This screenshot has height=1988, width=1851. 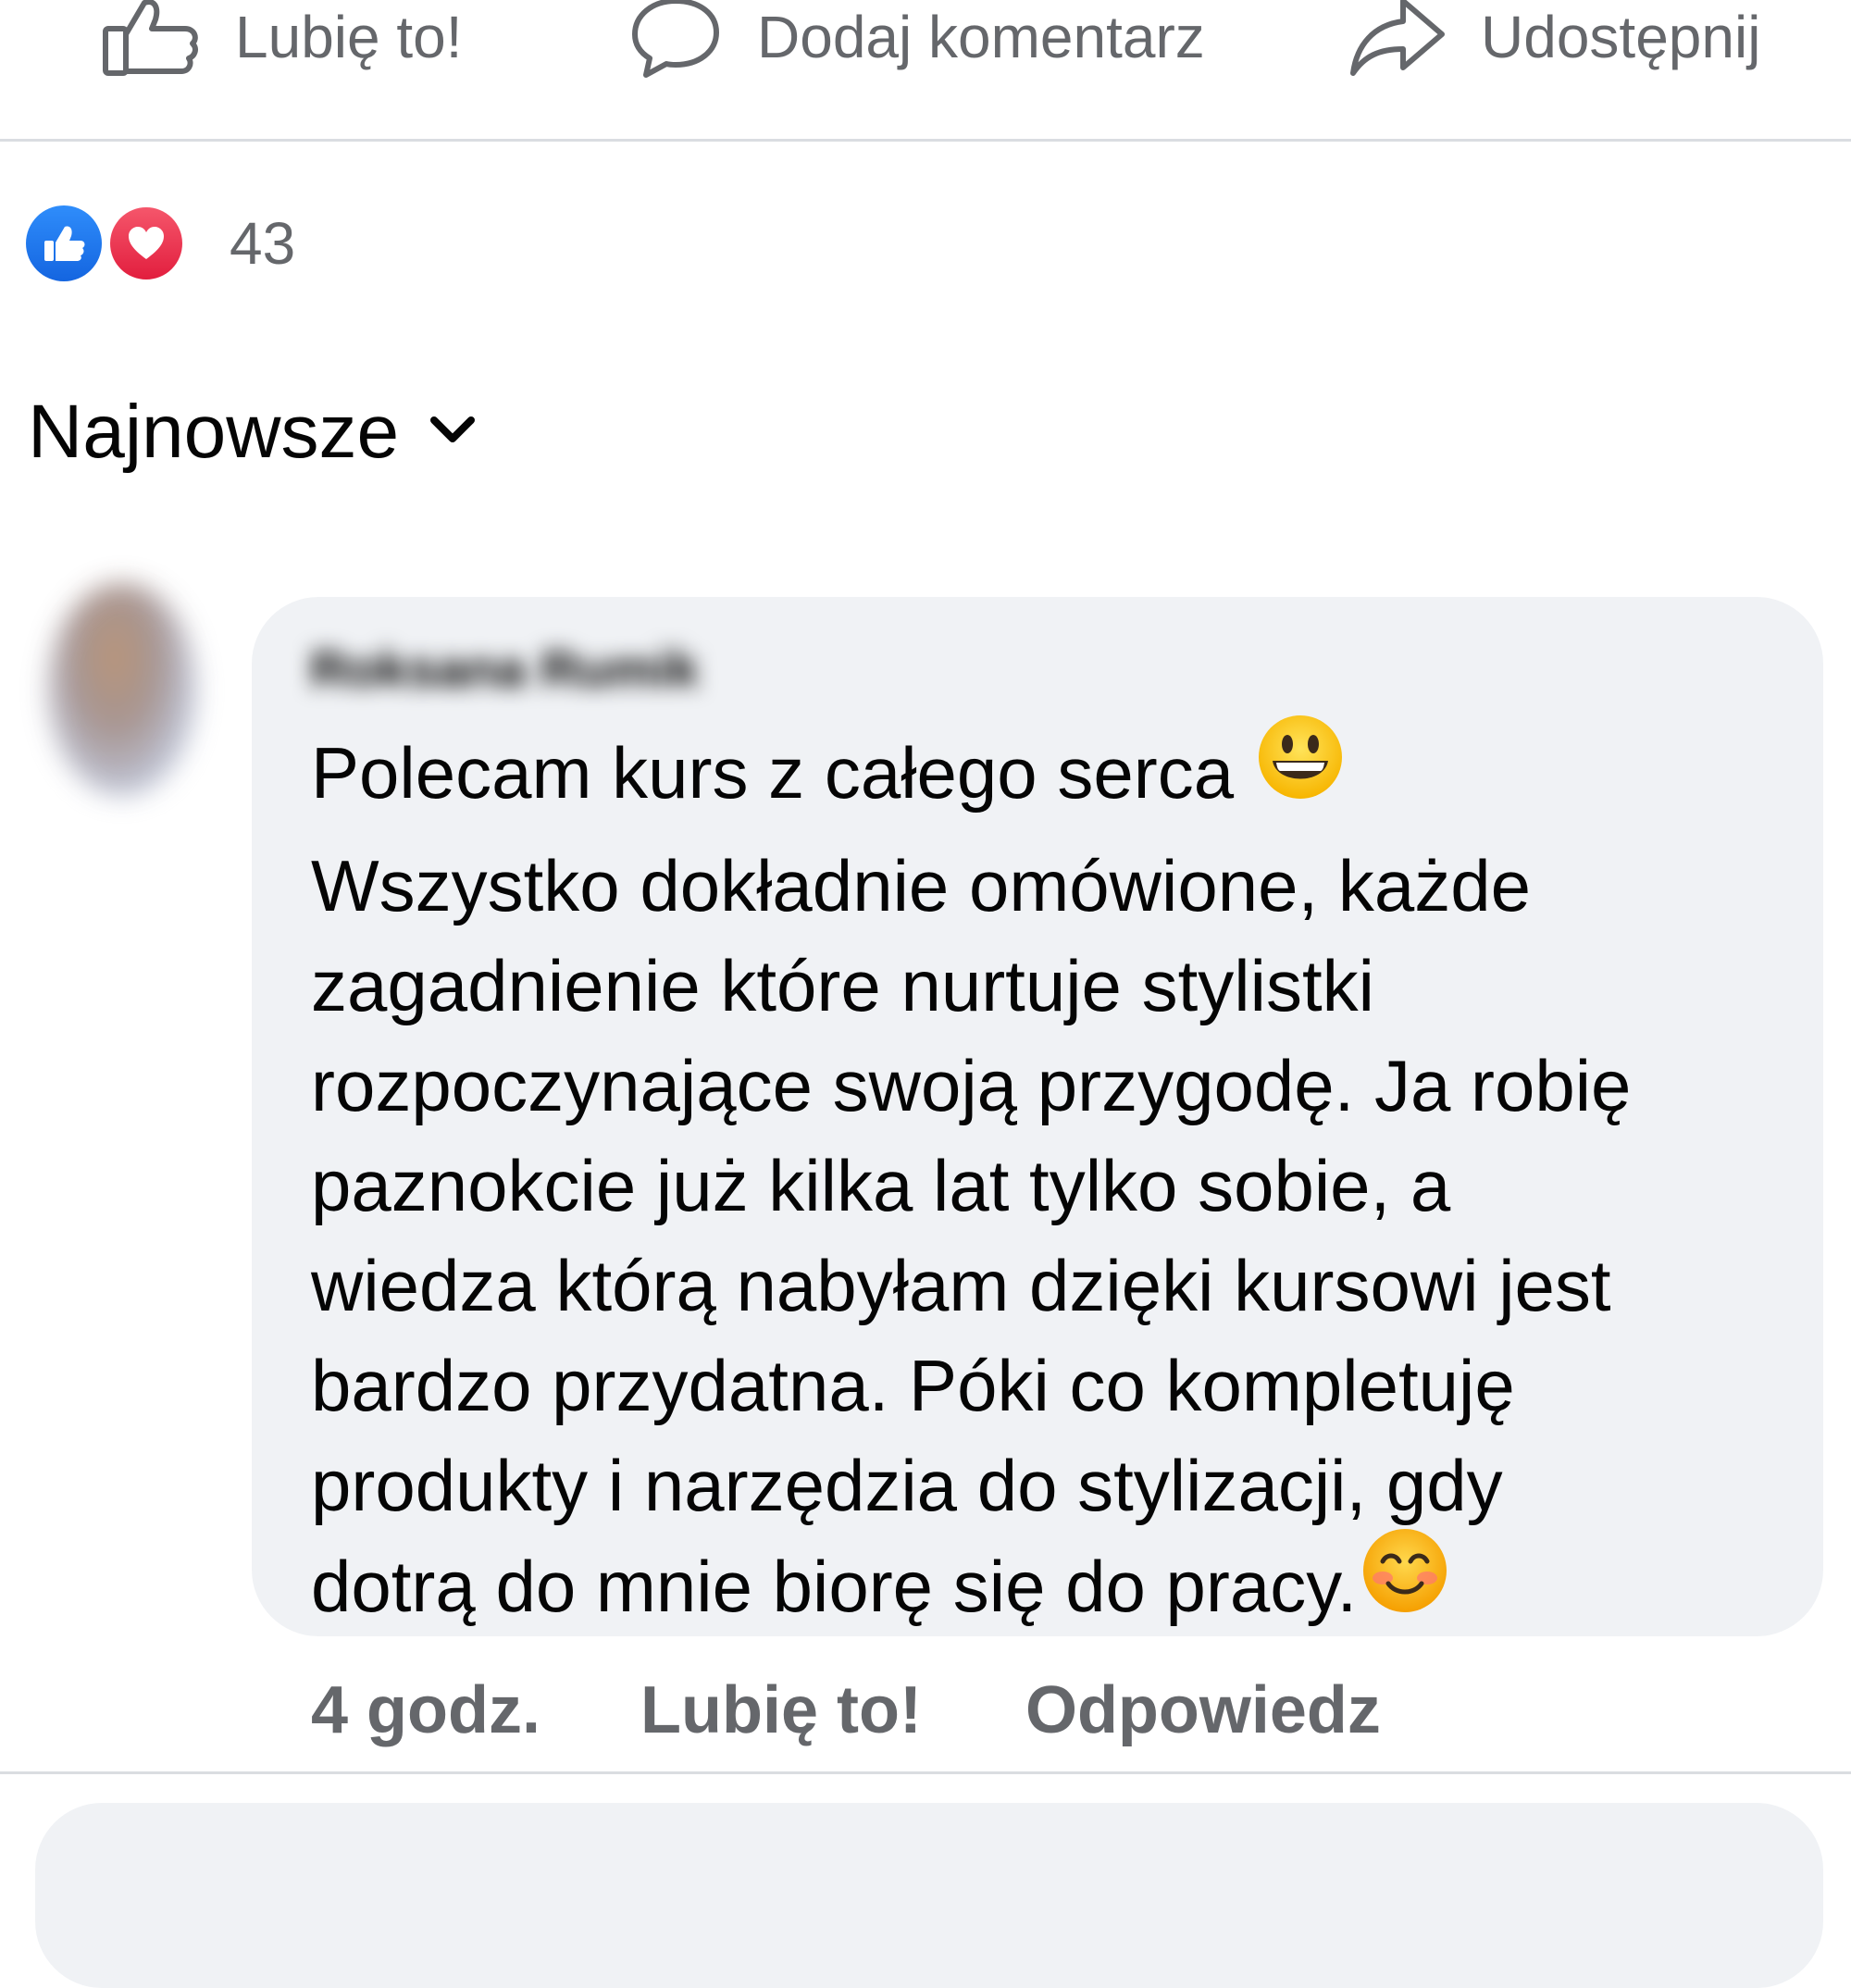 What do you see at coordinates (929, 1895) in the screenshot?
I see `next-comment-bubble` at bounding box center [929, 1895].